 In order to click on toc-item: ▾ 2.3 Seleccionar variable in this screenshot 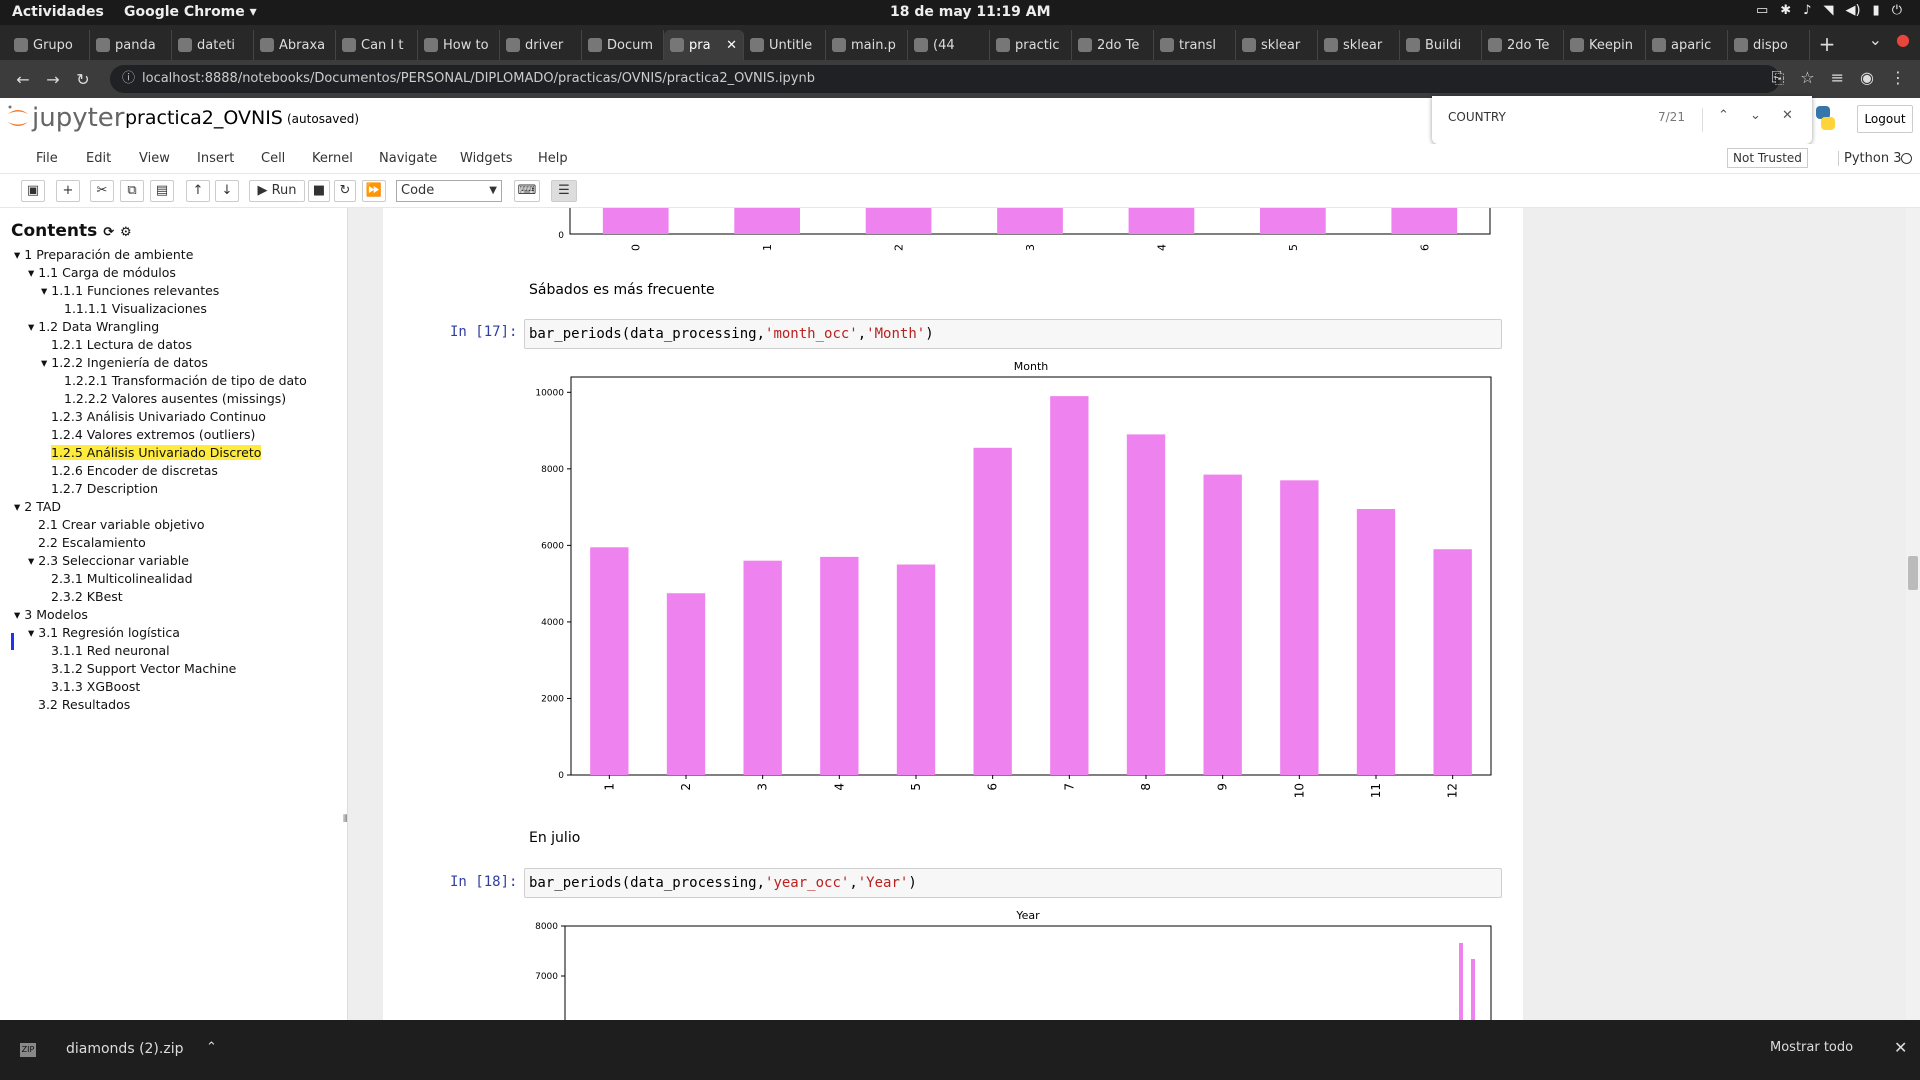, I will do `click(108, 560)`.